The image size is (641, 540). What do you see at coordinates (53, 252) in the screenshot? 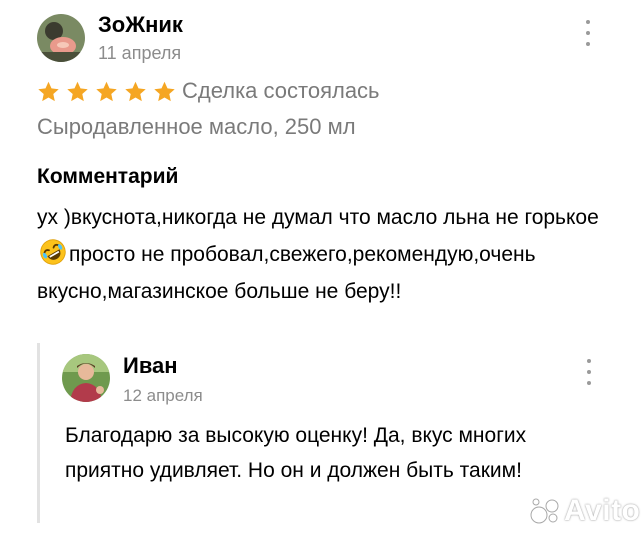
I see `rolling-on-floor-laughing-emoji` at bounding box center [53, 252].